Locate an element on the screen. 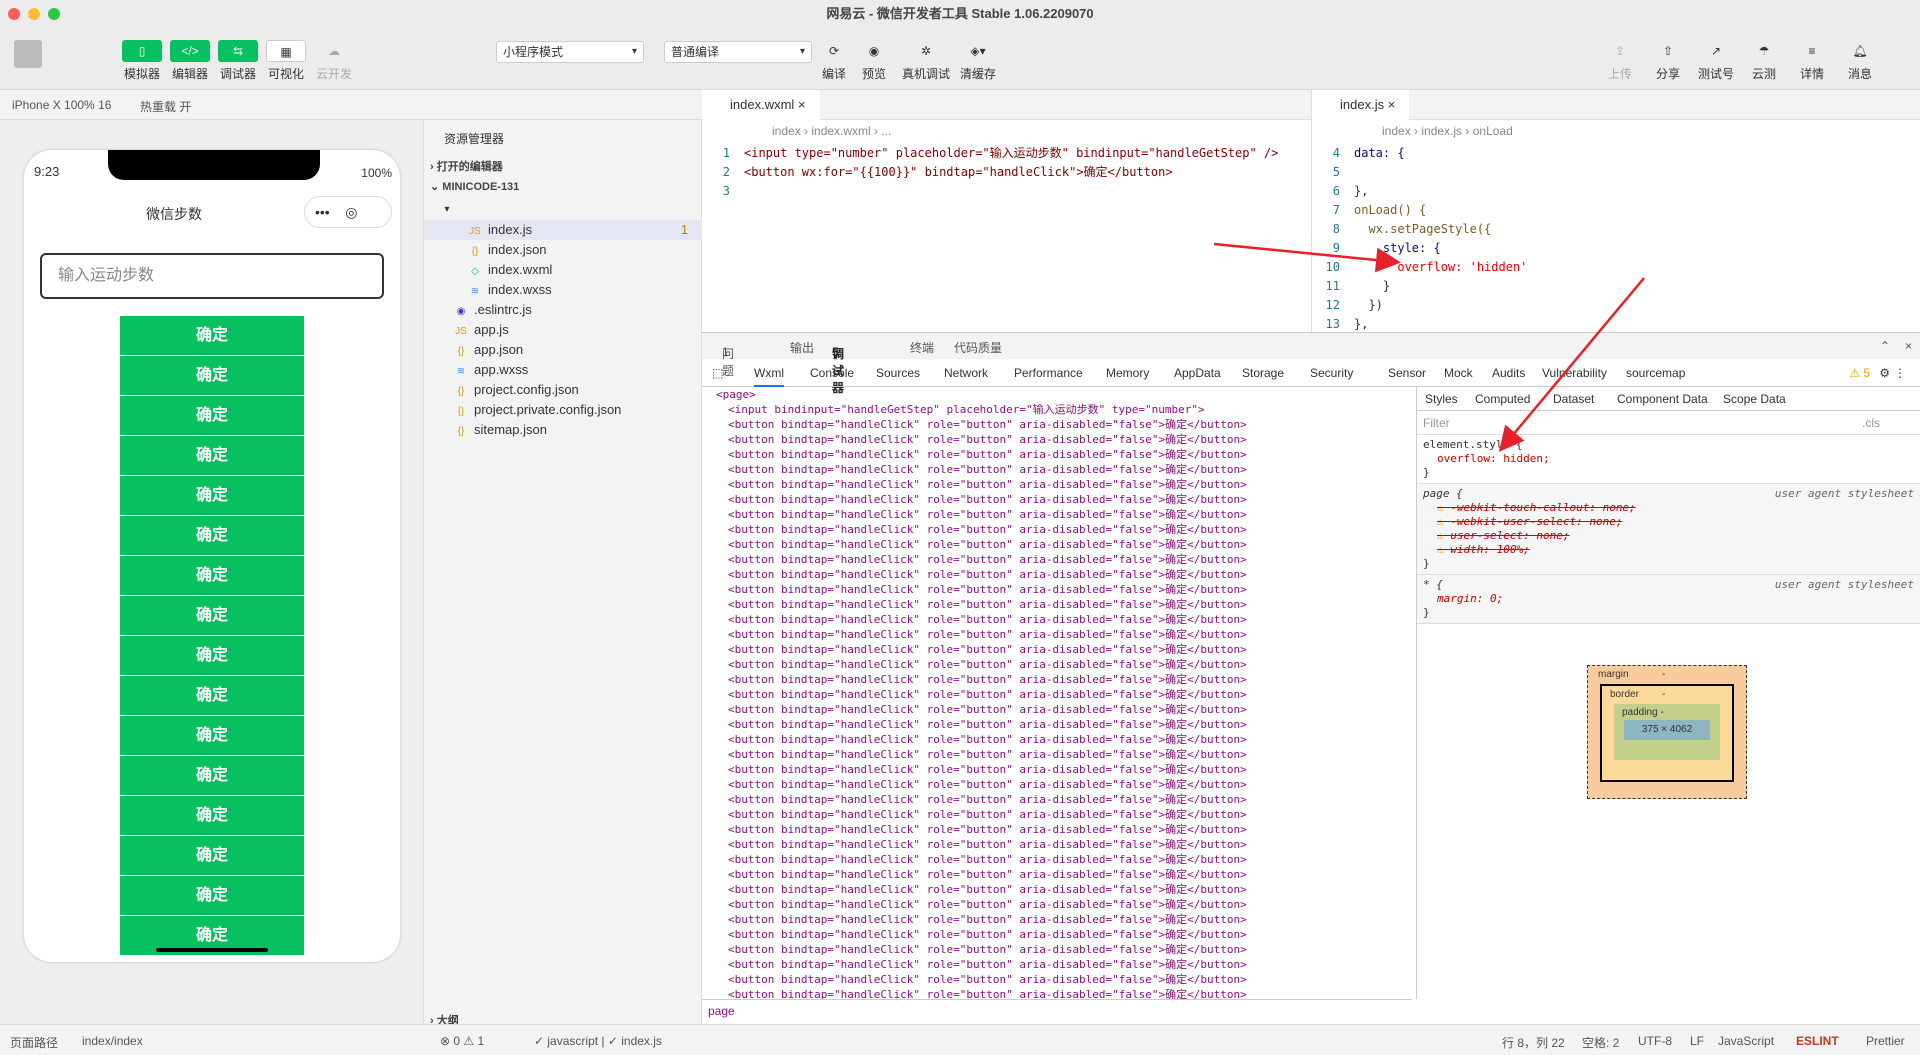 The height and width of the screenshot is (1055, 1920). tab-output: 输出 is located at coordinates (802, 347).